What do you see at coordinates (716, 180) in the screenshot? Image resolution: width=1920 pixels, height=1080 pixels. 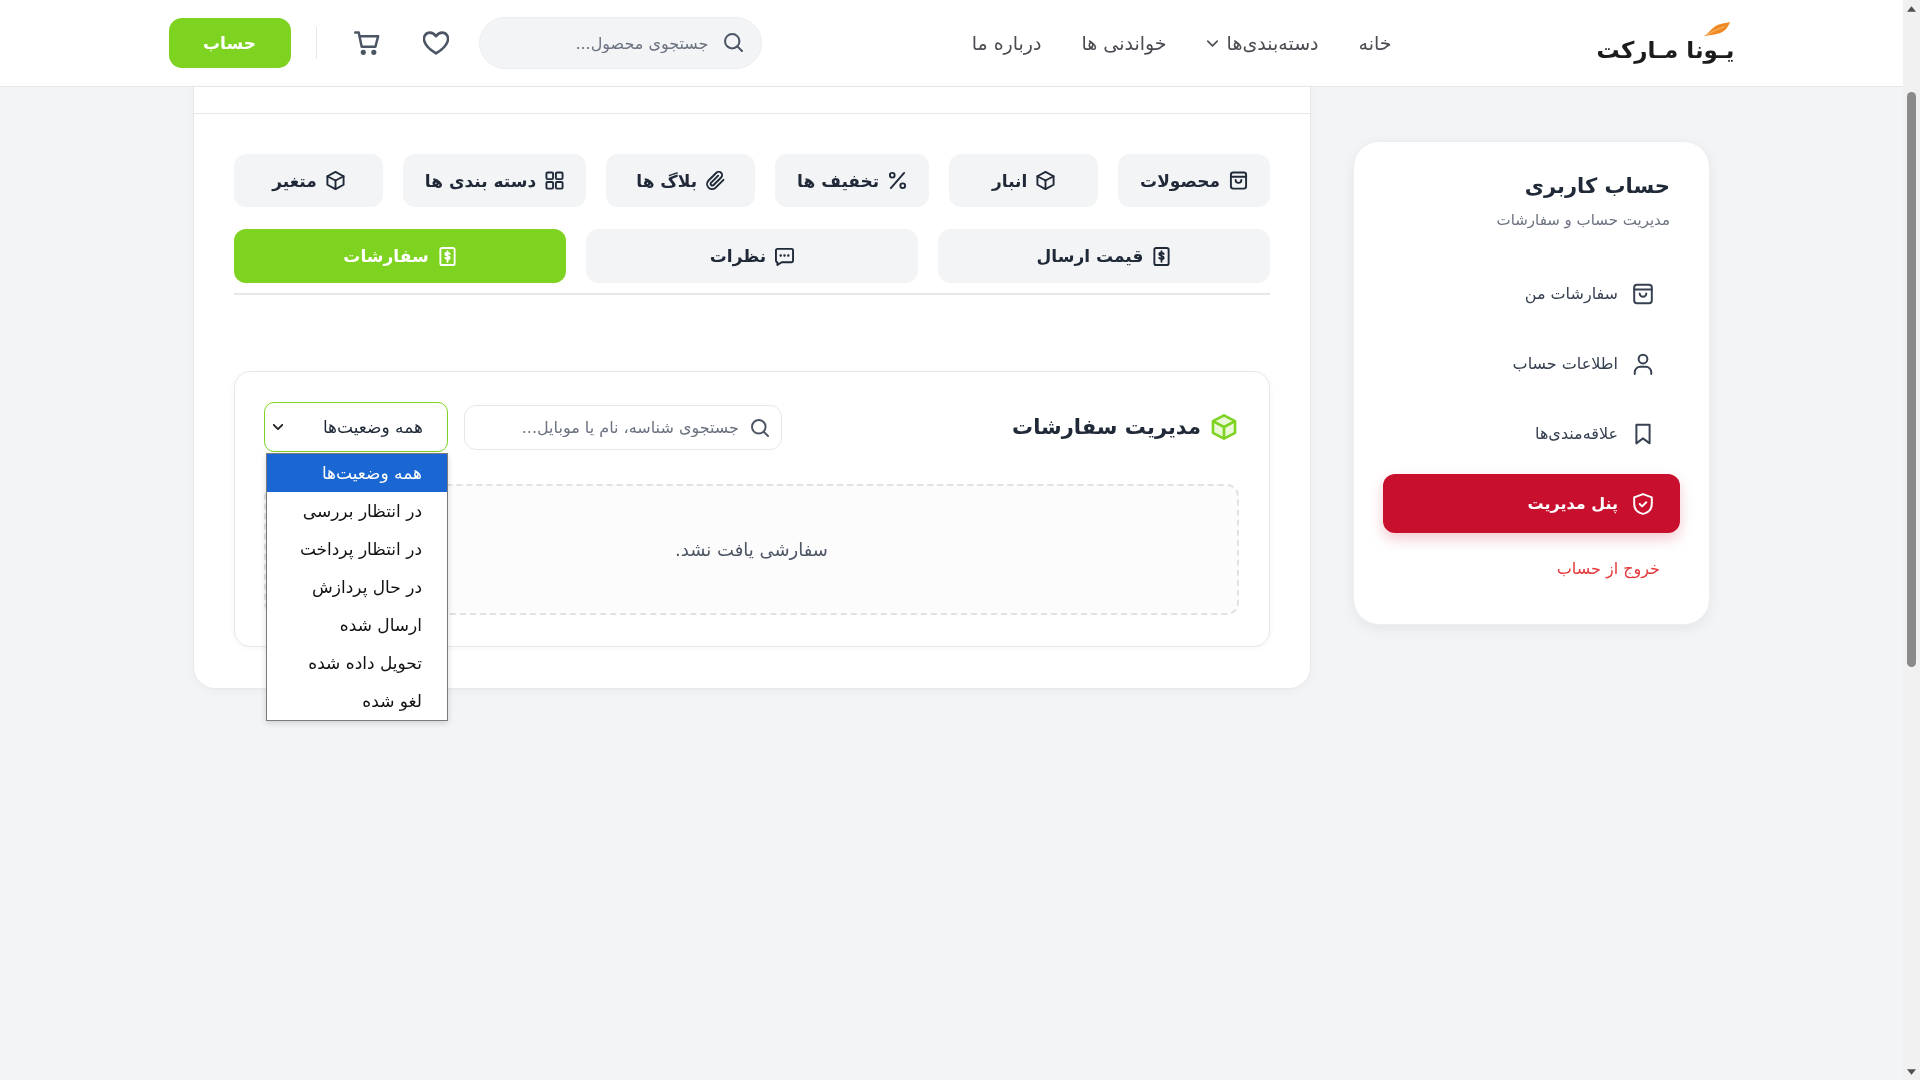 I see `paperclip-icon` at bounding box center [716, 180].